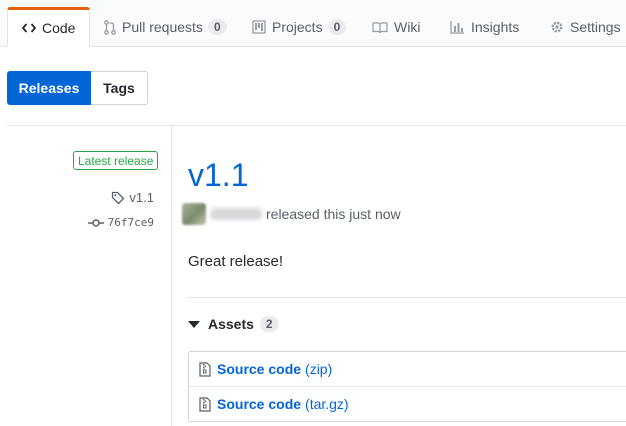 This screenshot has width=626, height=426. What do you see at coordinates (407, 297) in the screenshot?
I see `assets-divider` at bounding box center [407, 297].